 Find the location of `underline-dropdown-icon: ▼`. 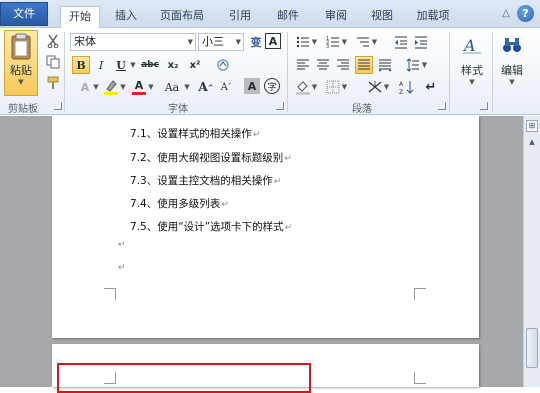

underline-dropdown-icon: ▼ is located at coordinates (133, 65).